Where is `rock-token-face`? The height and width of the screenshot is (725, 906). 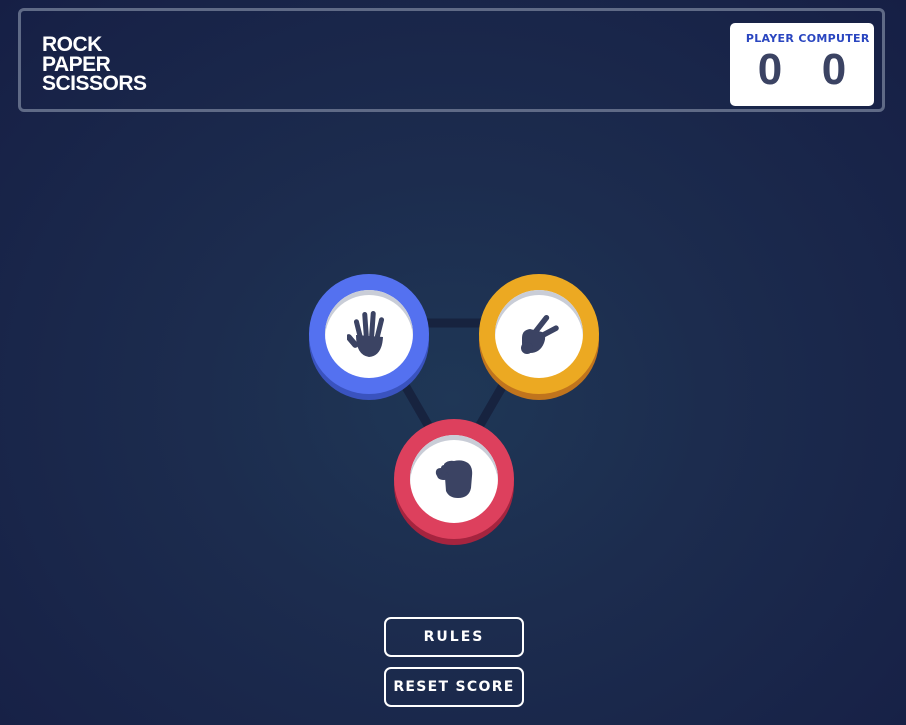 rock-token-face is located at coordinates (454, 479).